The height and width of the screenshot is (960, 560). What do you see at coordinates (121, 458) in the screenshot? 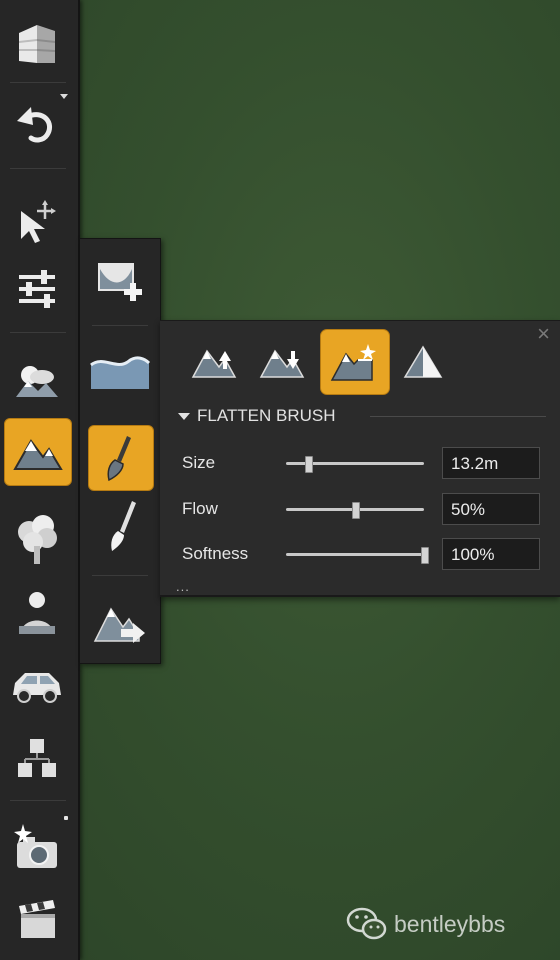
I see `brush-icon` at bounding box center [121, 458].